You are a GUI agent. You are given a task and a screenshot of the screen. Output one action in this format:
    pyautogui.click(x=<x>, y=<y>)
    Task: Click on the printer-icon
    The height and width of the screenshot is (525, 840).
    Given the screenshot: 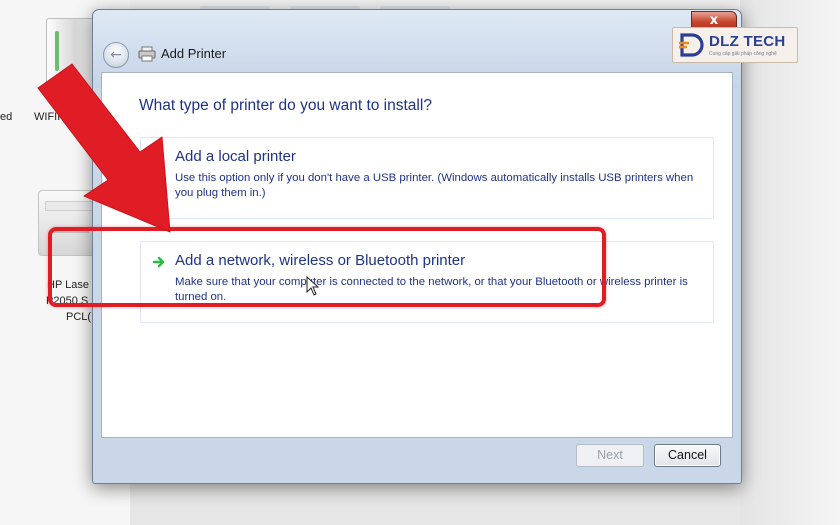 What is the action you would take?
    pyautogui.click(x=147, y=54)
    